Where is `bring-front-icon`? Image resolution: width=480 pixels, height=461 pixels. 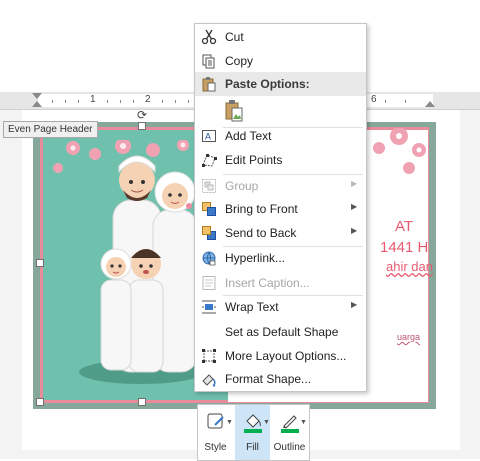 bring-front-icon is located at coordinates (209, 209).